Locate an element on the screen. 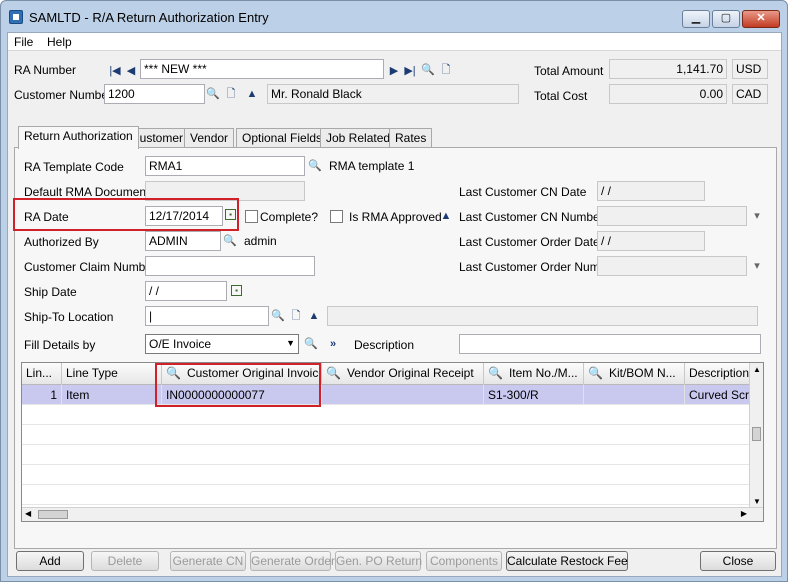  components-button: Components is located at coordinates (464, 561).